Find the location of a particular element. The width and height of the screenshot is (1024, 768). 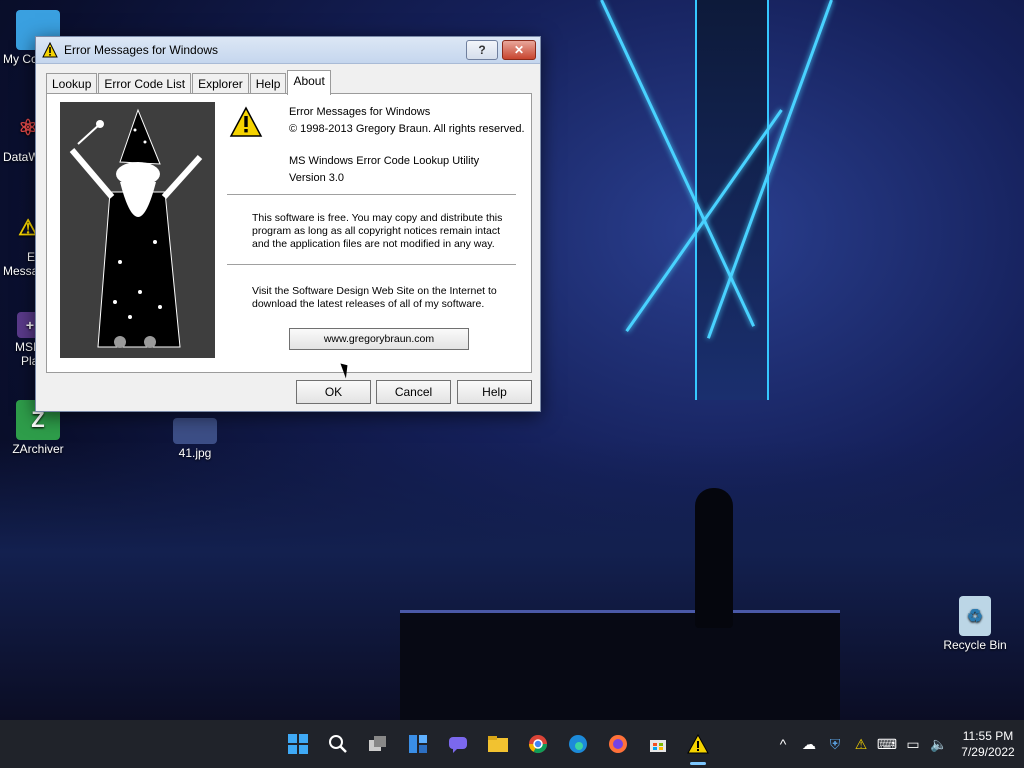

onedrive-icon: ☁ is located at coordinates (809, 744).